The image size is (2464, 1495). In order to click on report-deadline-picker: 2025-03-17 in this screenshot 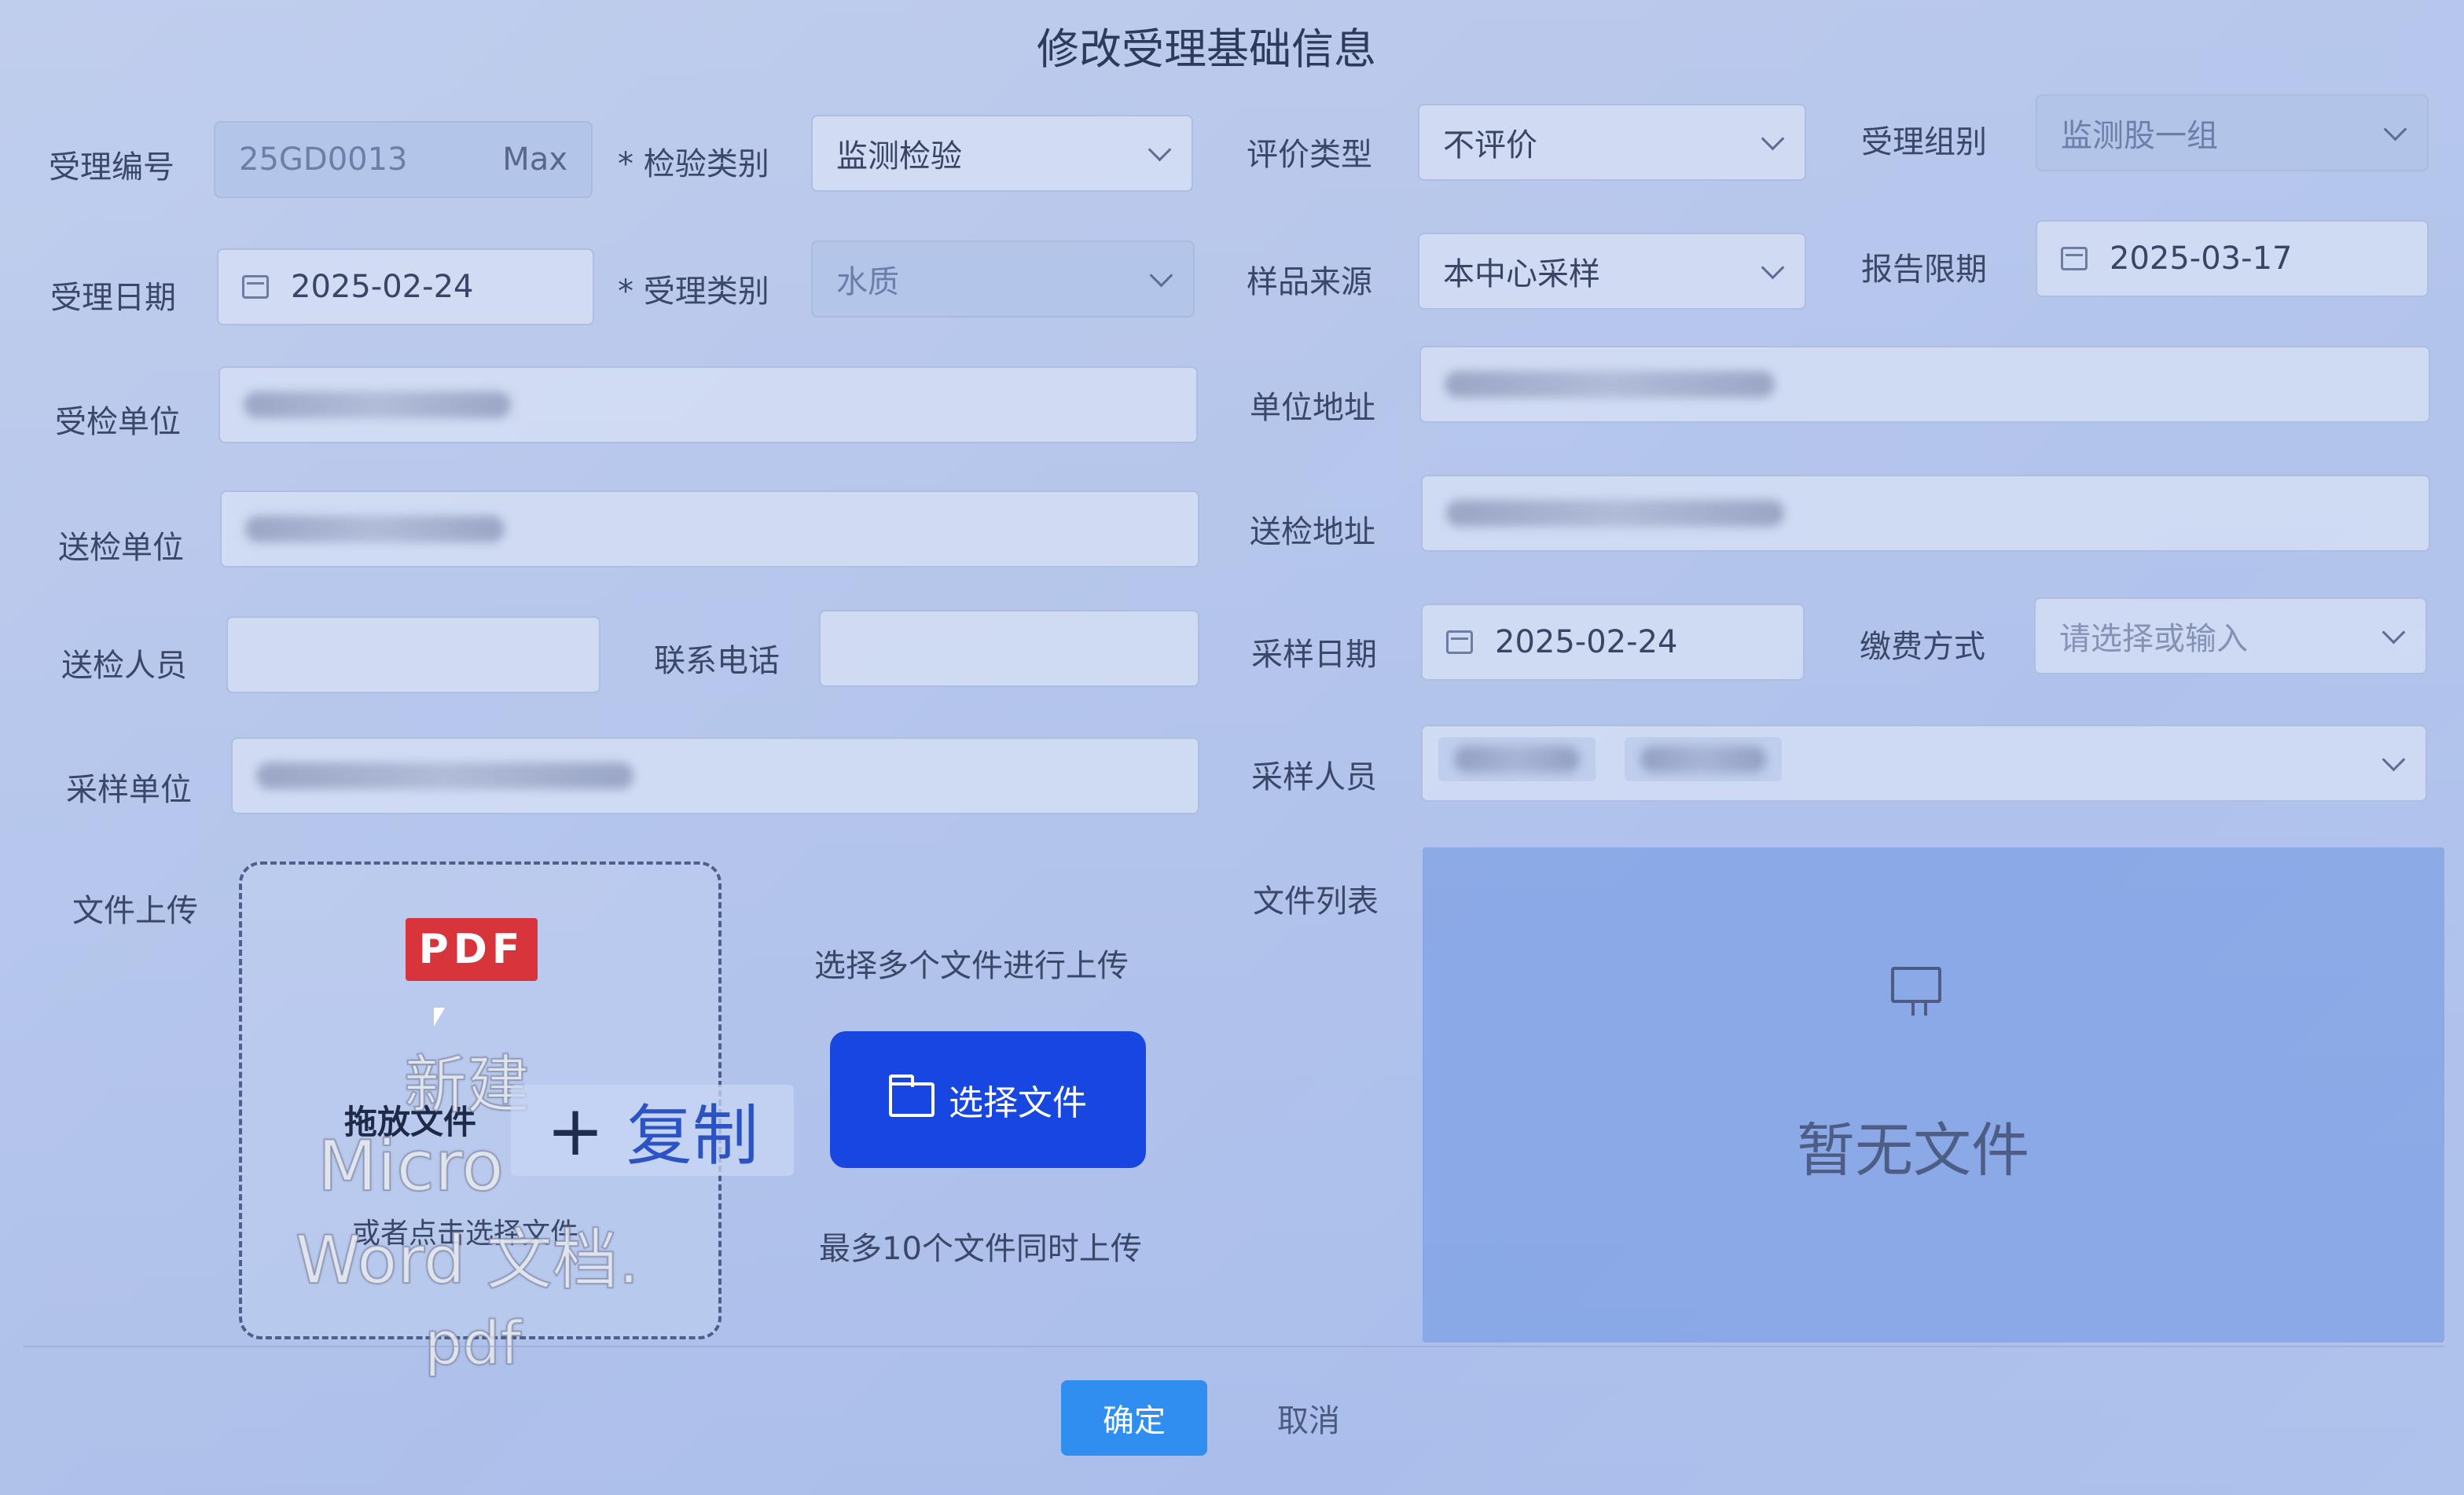, I will do `click(2232, 258)`.